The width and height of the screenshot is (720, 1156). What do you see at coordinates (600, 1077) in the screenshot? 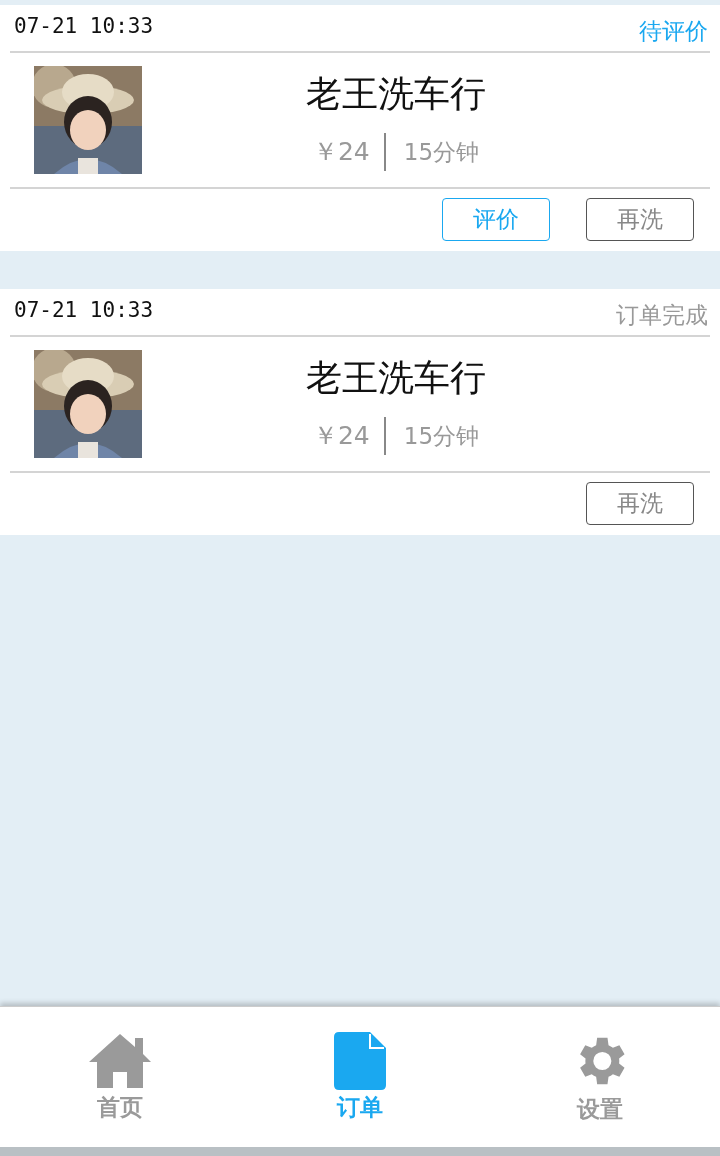
I see `tab: 设置` at bounding box center [600, 1077].